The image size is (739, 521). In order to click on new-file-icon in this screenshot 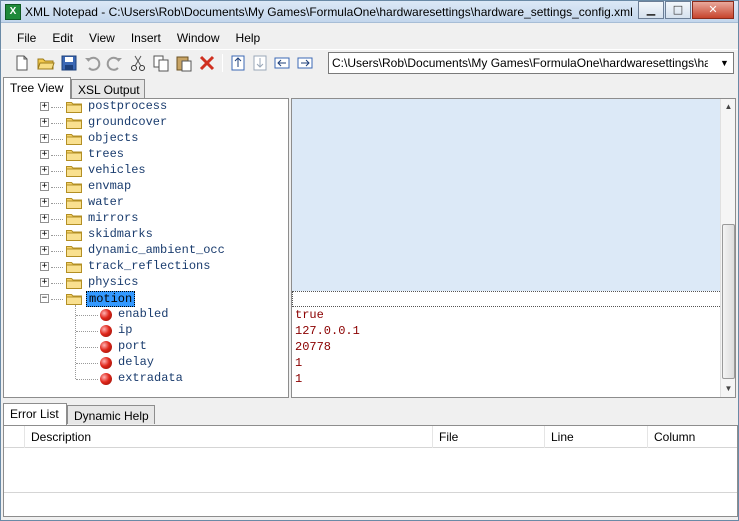, I will do `click(22, 63)`.